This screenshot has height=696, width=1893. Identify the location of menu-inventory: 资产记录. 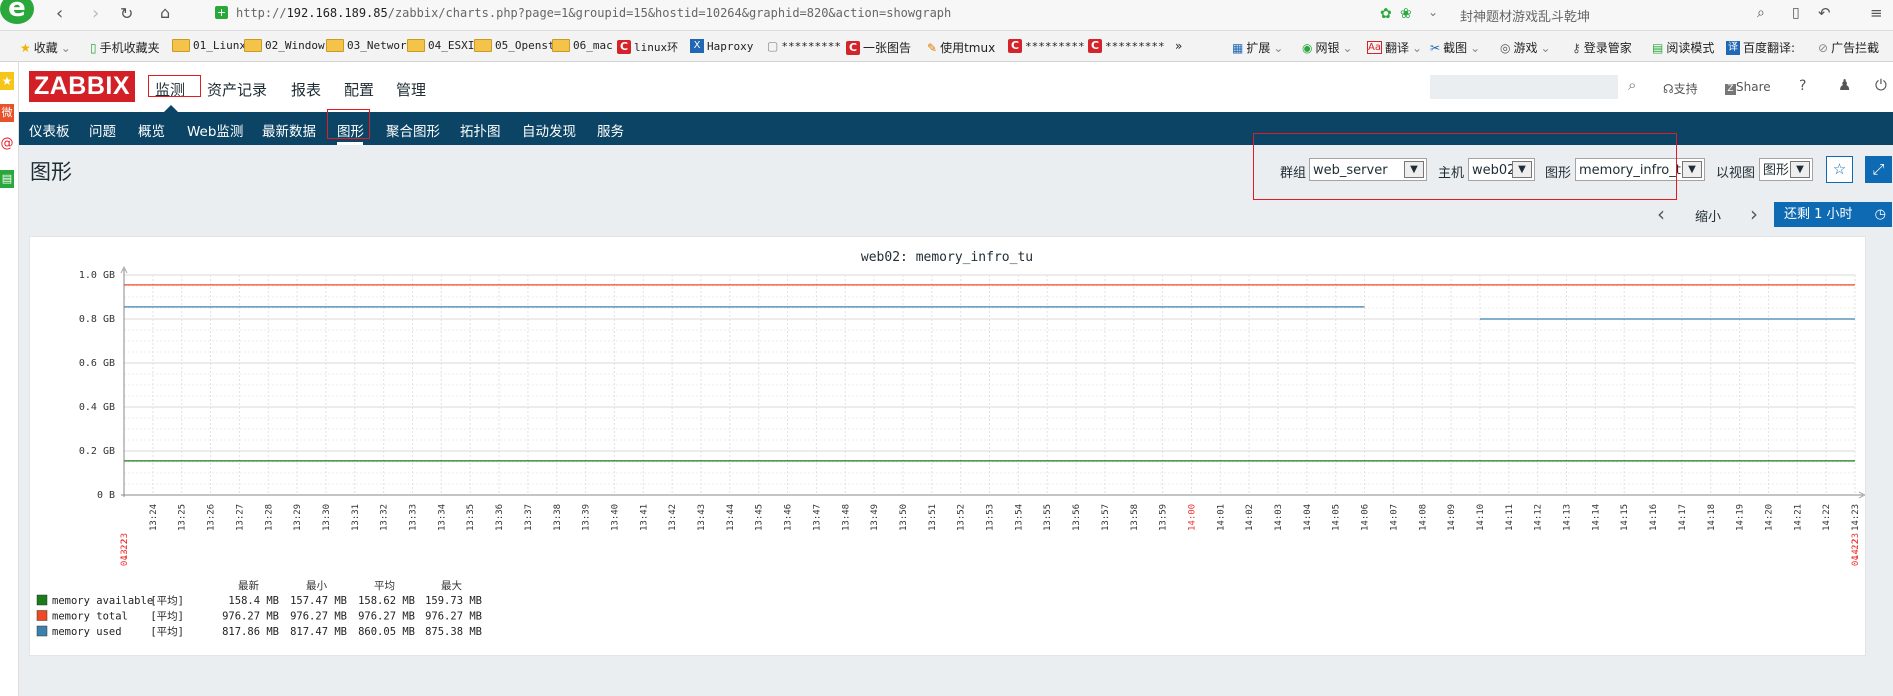
(237, 89).